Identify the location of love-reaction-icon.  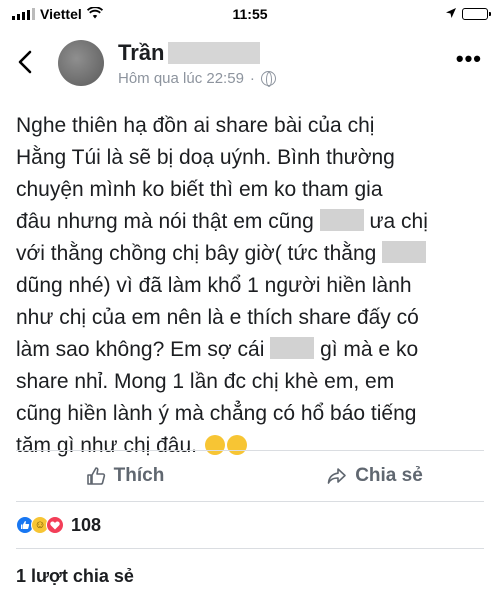
(55, 525).